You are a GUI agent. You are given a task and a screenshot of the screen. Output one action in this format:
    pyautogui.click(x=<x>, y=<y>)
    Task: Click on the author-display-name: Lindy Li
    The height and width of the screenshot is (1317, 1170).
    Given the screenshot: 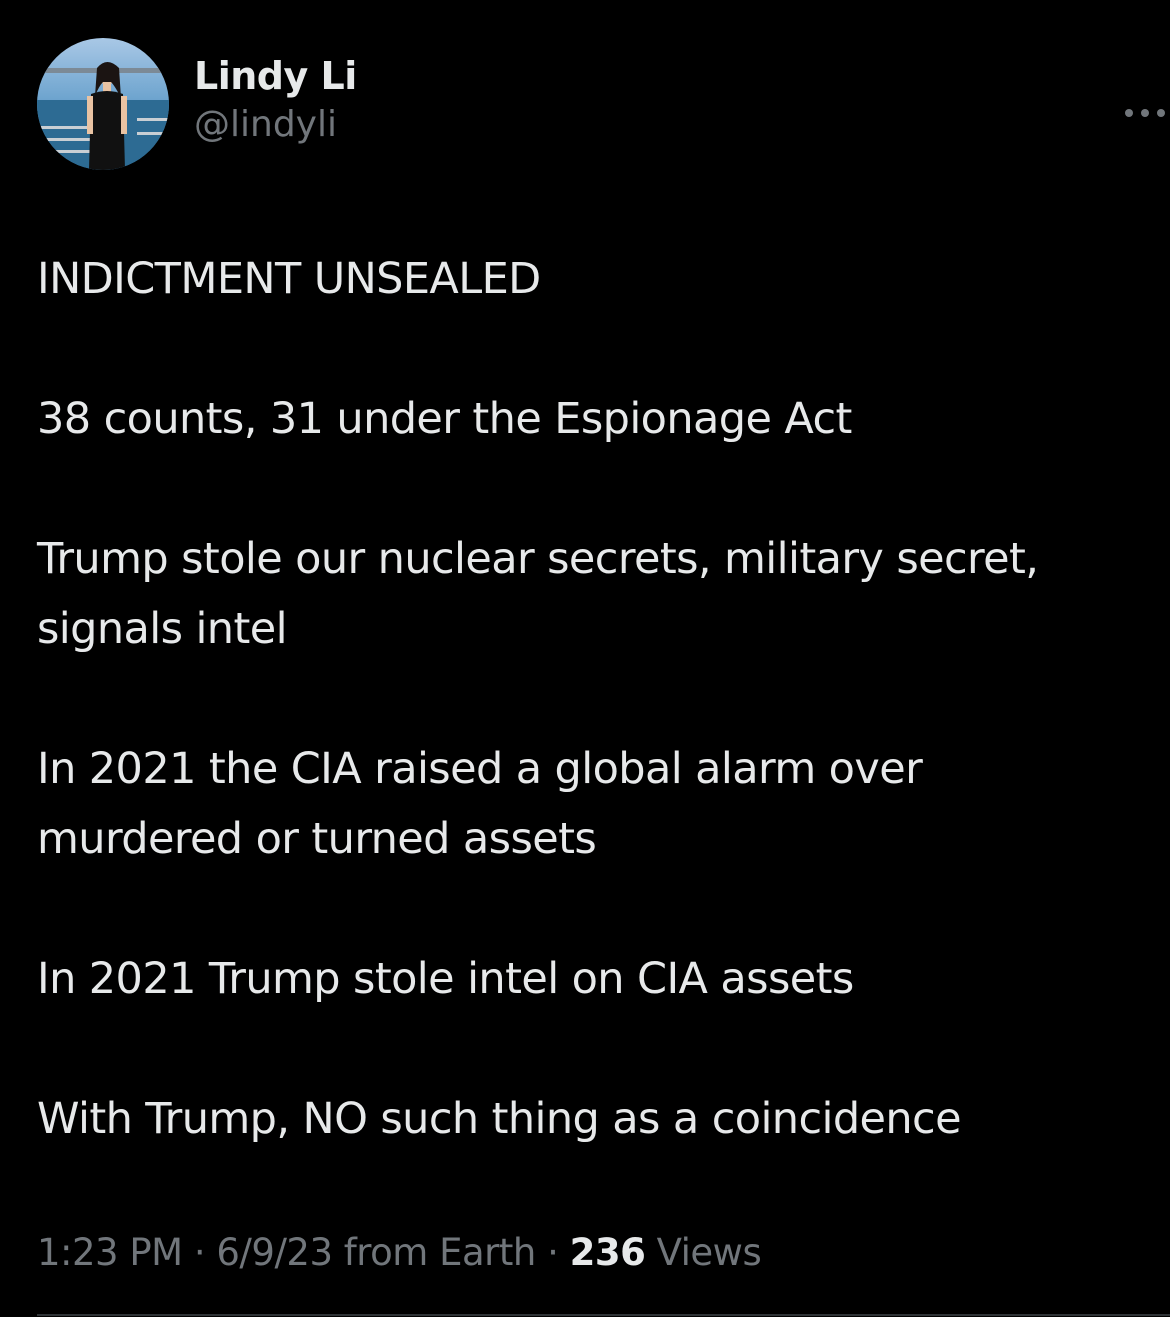 What is the action you would take?
    pyautogui.click(x=275, y=76)
    